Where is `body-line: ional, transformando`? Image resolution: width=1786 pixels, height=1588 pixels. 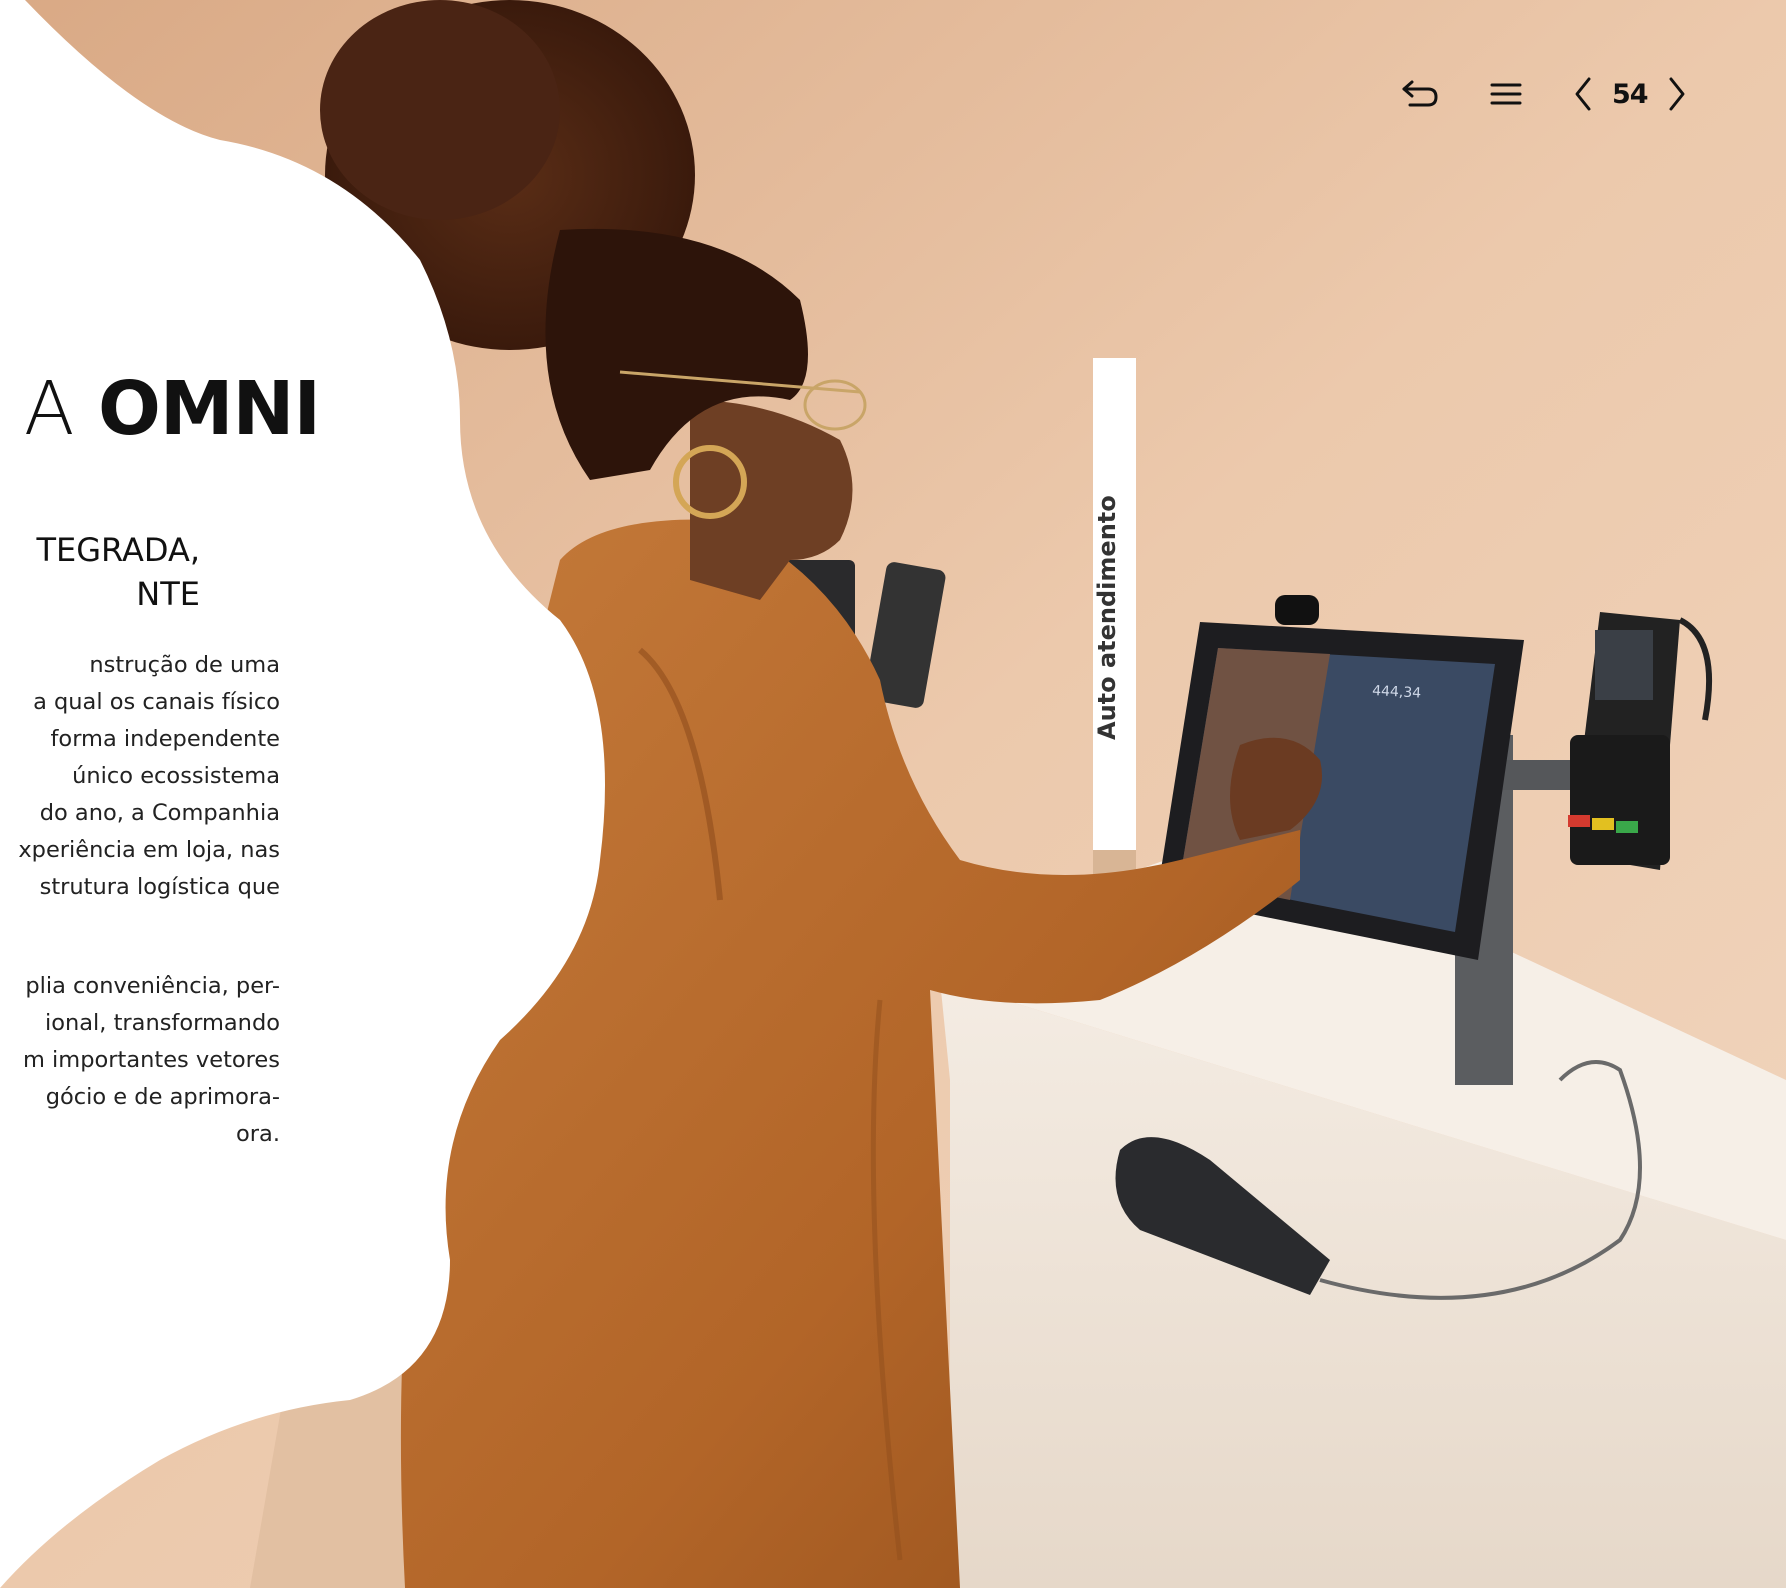
body-line: ional, transformando is located at coordinates (162, 1023).